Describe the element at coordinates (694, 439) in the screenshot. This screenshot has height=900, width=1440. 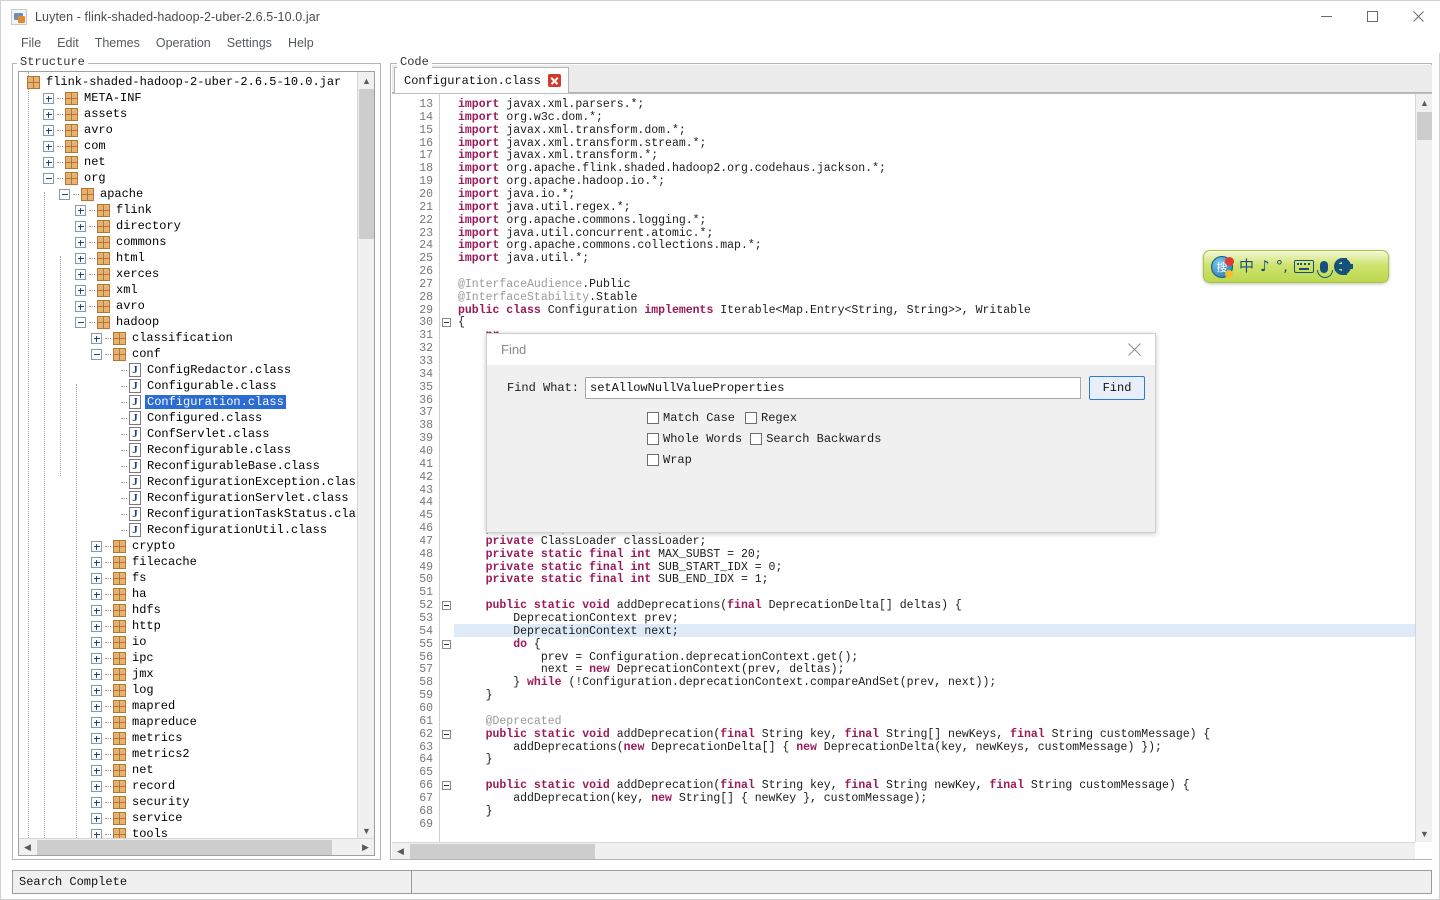
I see `option-whole-words: Whole Words` at that location.